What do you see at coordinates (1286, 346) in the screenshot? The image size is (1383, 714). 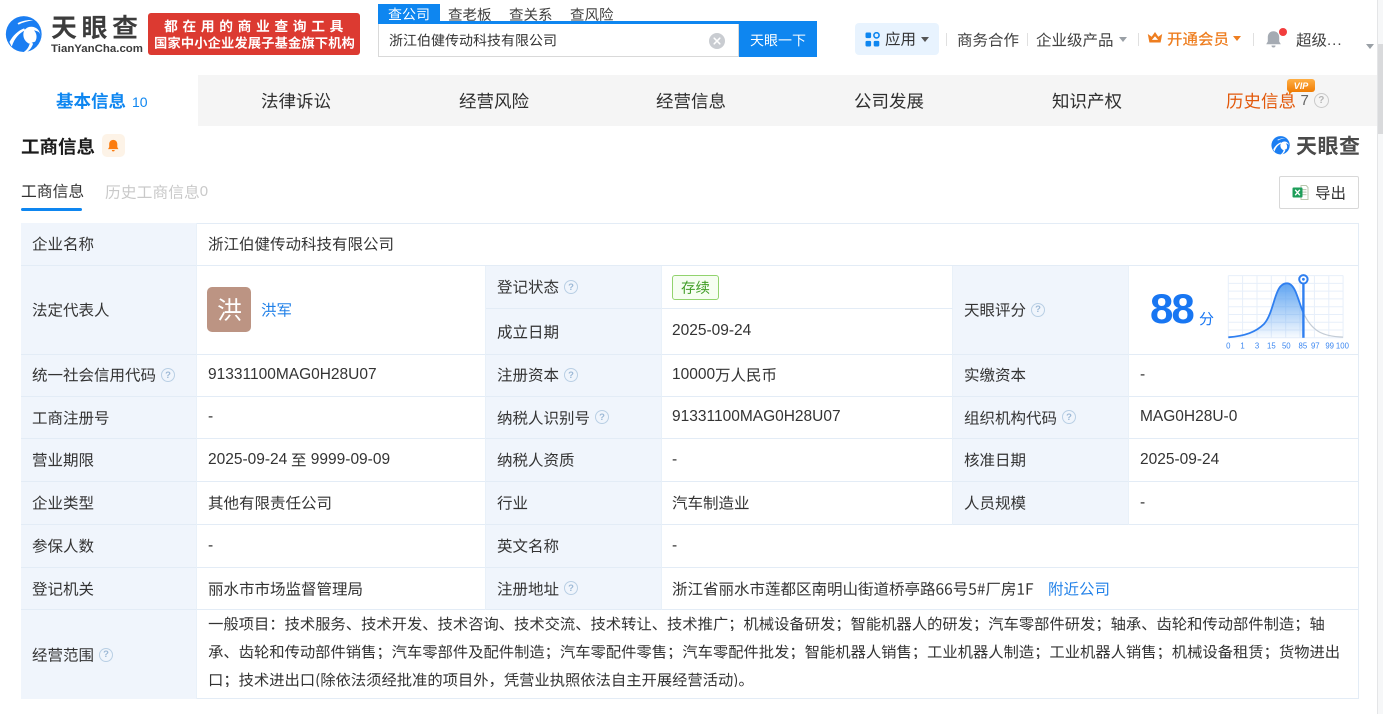 I see `svg-text: 50` at bounding box center [1286, 346].